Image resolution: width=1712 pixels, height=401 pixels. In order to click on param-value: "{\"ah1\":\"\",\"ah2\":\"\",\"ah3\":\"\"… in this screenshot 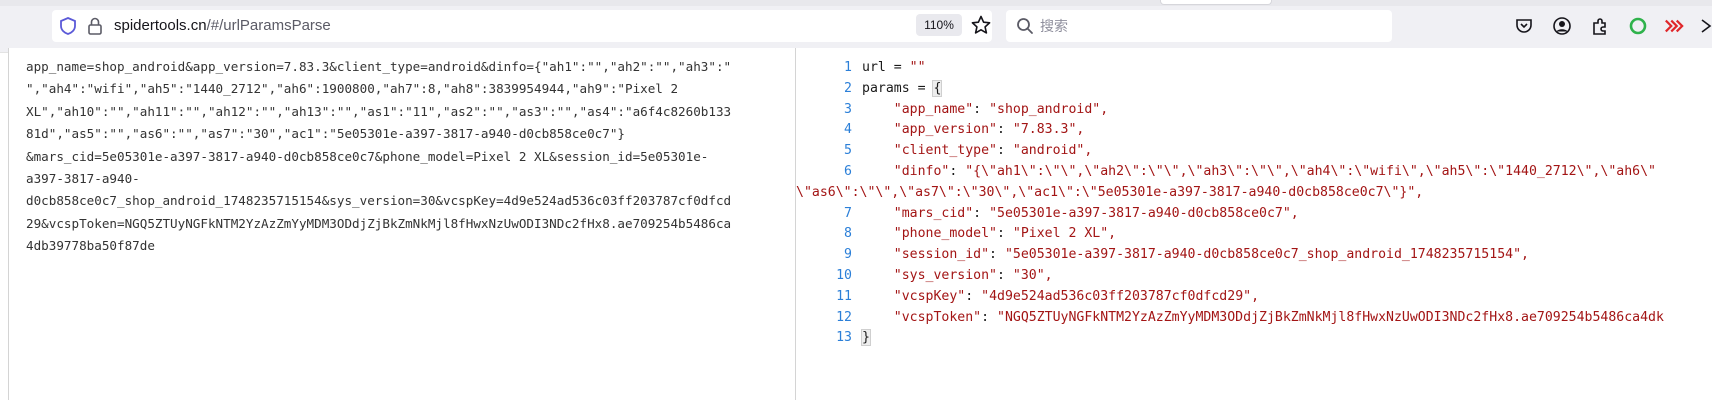, I will do `click(1310, 171)`.